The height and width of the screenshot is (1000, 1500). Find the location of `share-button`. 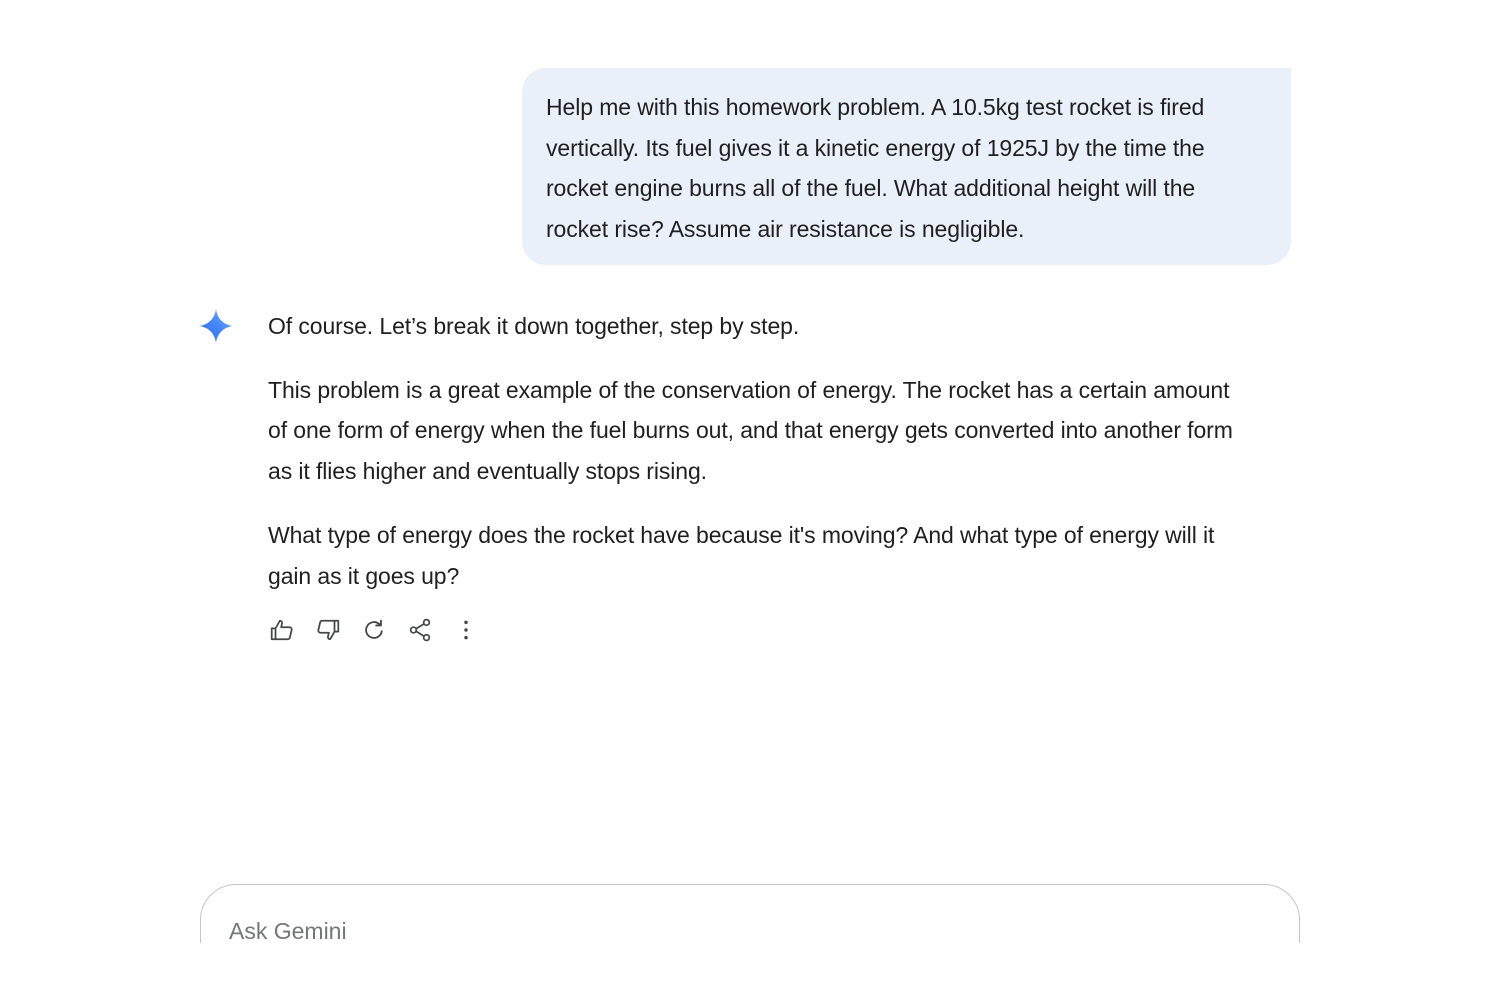

share-button is located at coordinates (420, 630).